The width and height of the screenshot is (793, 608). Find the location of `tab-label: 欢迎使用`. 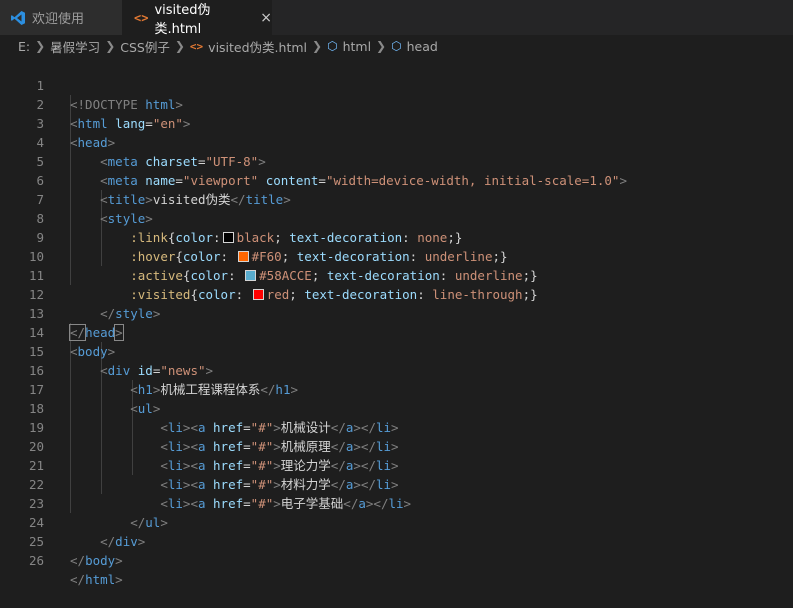

tab-label: 欢迎使用 is located at coordinates (58, 19).